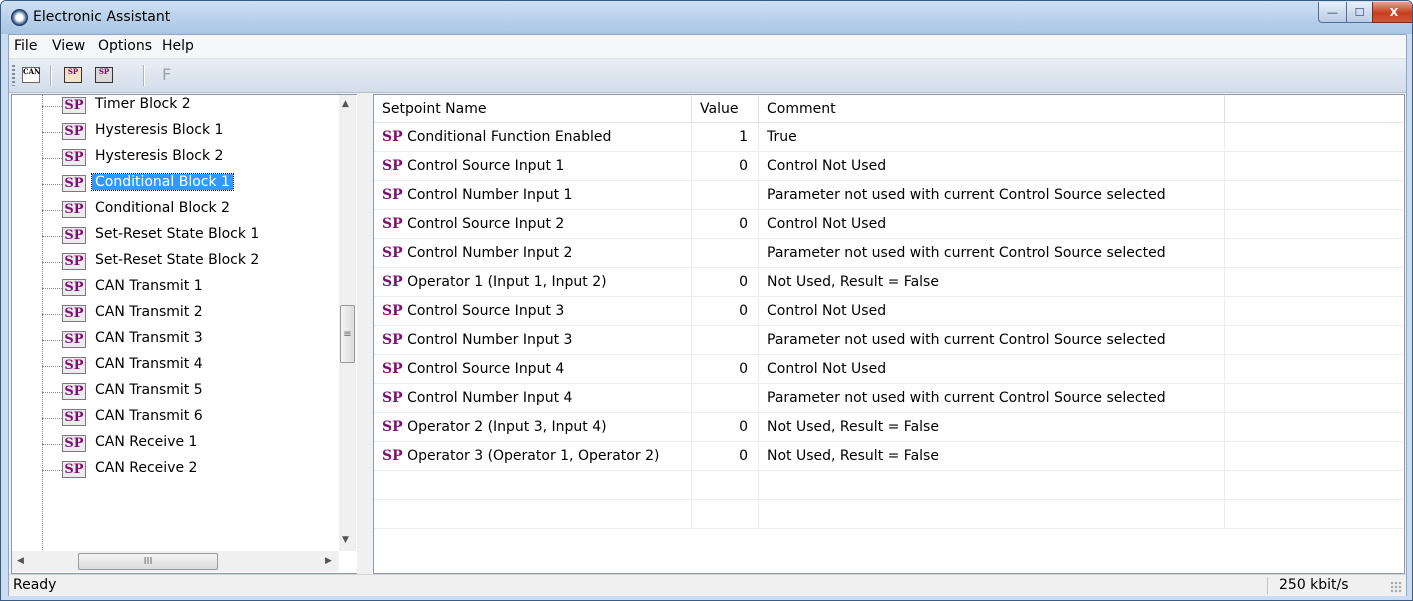  I want to click on minimize-button: —, so click(1332, 12).